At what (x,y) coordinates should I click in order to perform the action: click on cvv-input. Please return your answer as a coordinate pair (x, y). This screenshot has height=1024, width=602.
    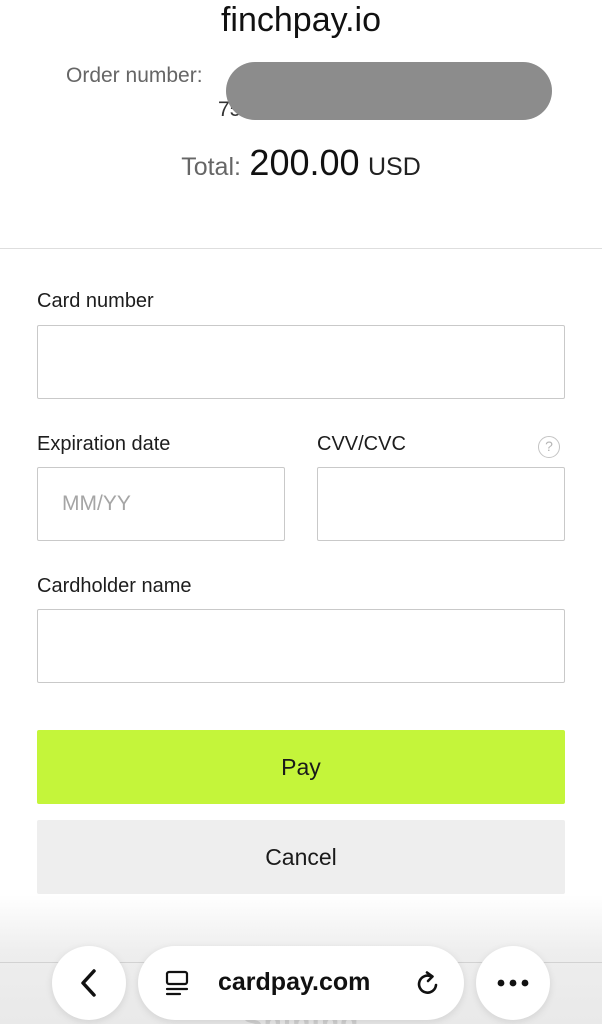
    Looking at the image, I should click on (441, 504).